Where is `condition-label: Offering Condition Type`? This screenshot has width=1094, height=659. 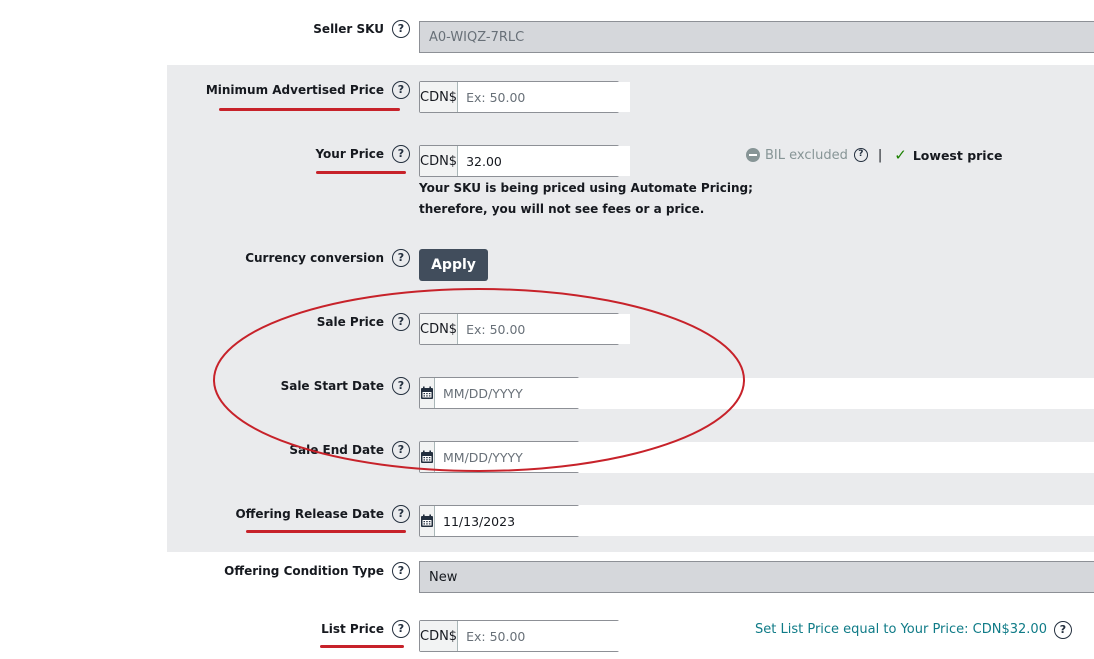
condition-label: Offering Condition Type is located at coordinates (304, 571).